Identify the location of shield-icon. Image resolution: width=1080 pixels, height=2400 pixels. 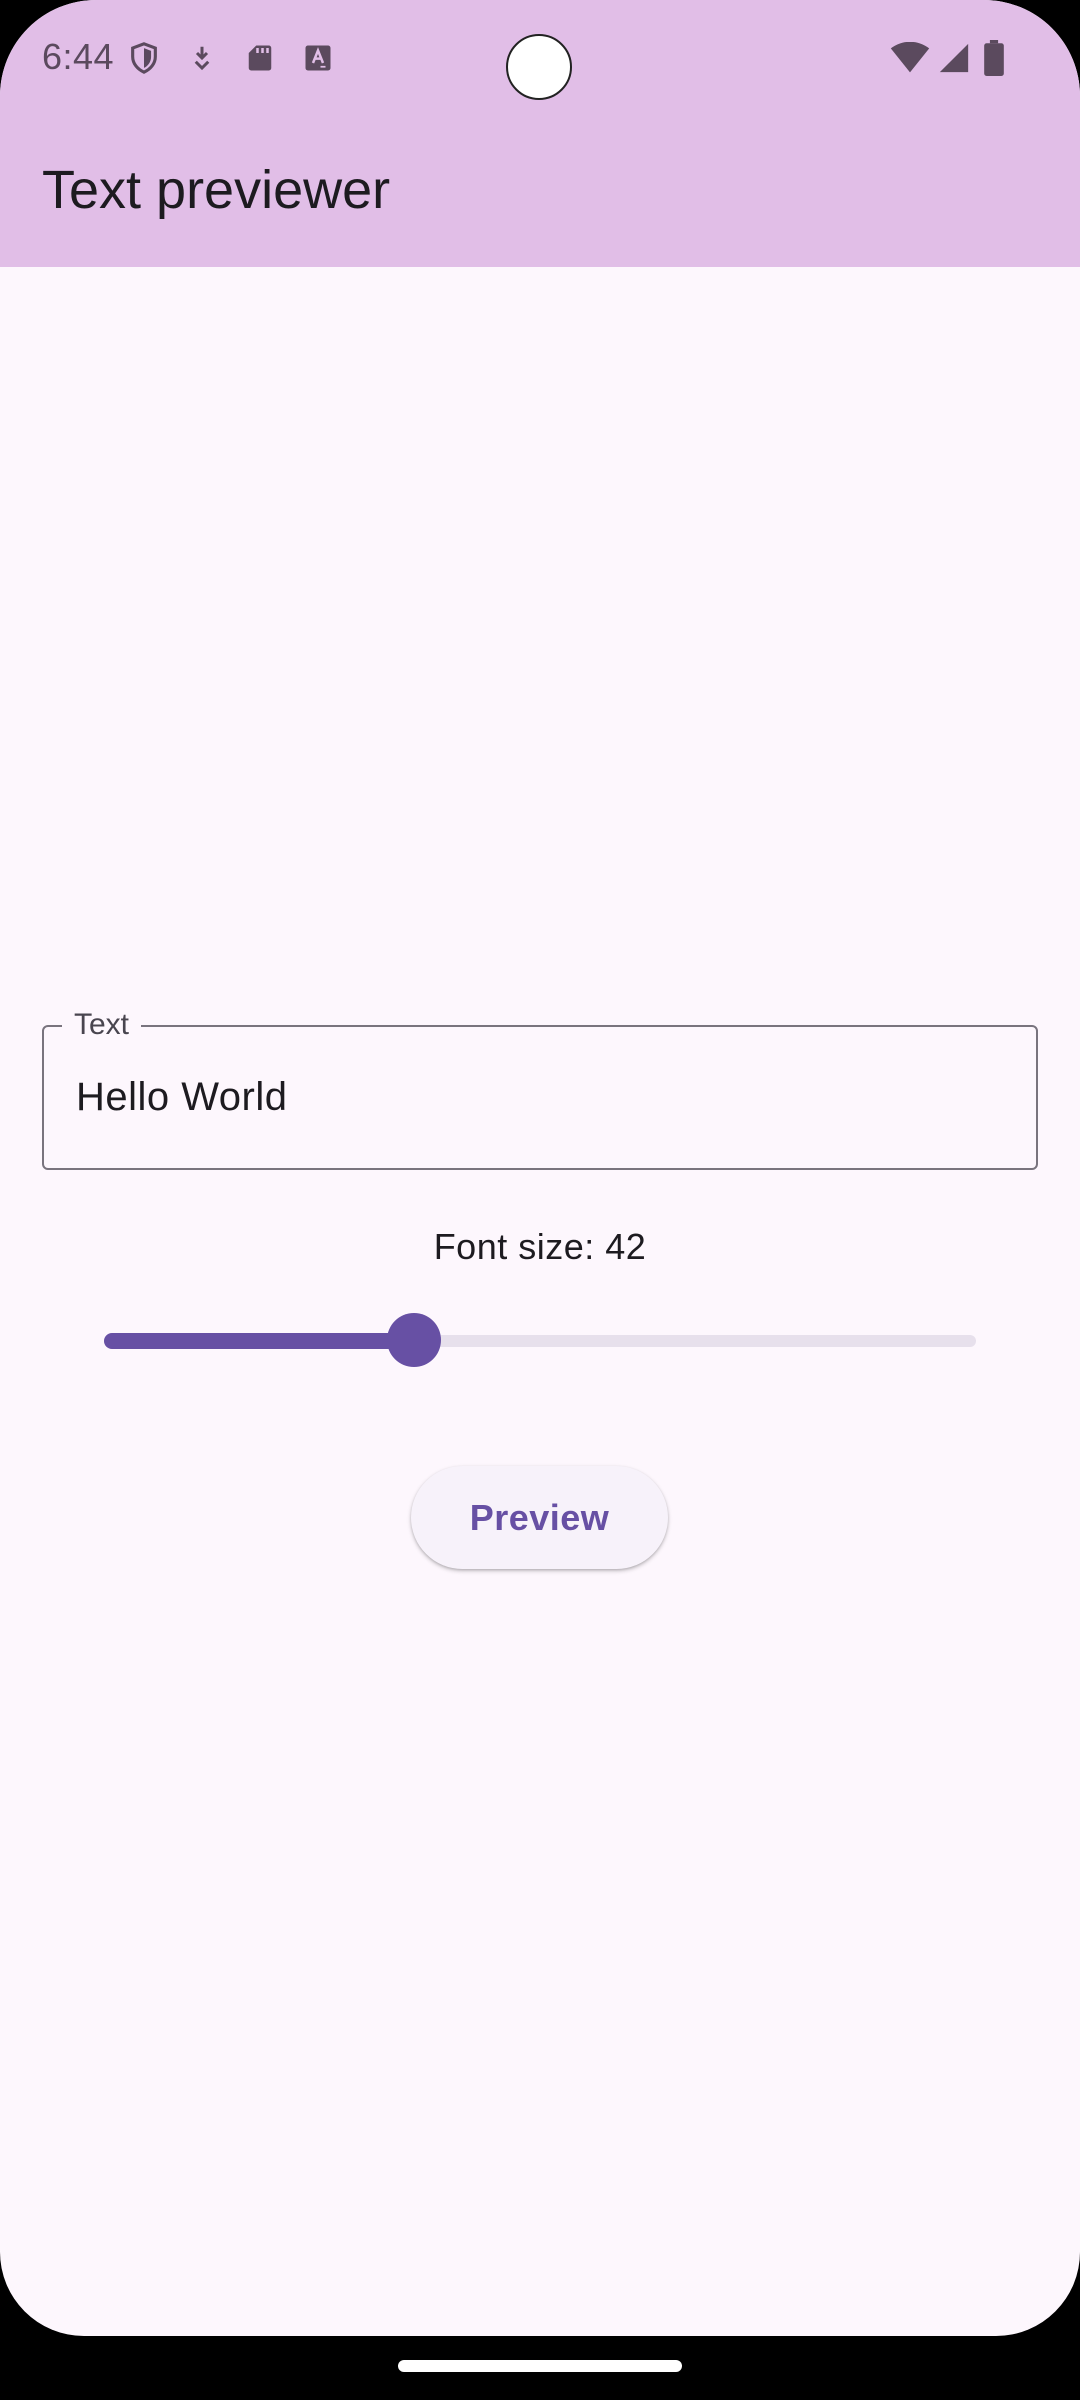
(144, 58).